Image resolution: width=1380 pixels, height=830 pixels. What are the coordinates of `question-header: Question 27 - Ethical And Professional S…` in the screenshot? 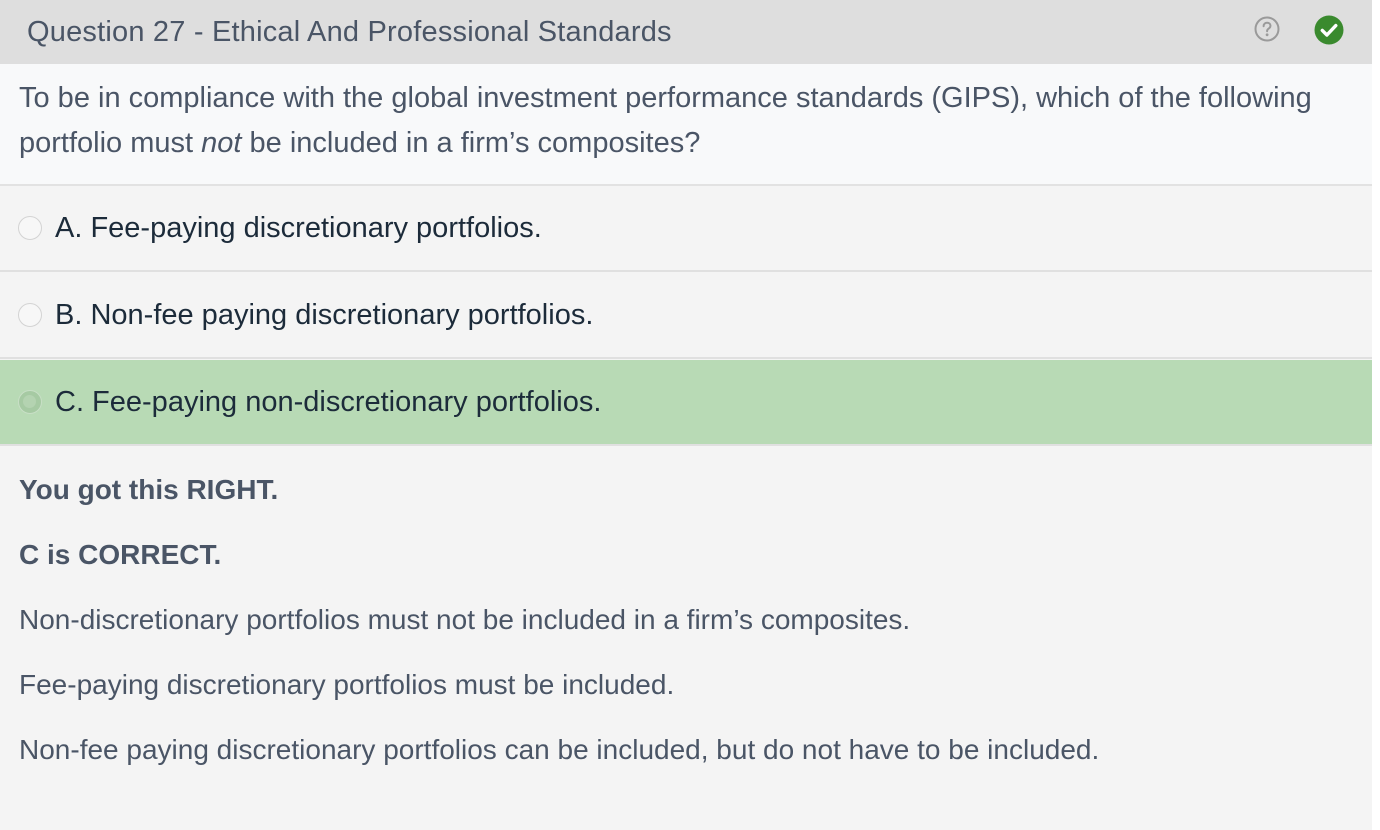 It's located at (686, 32).